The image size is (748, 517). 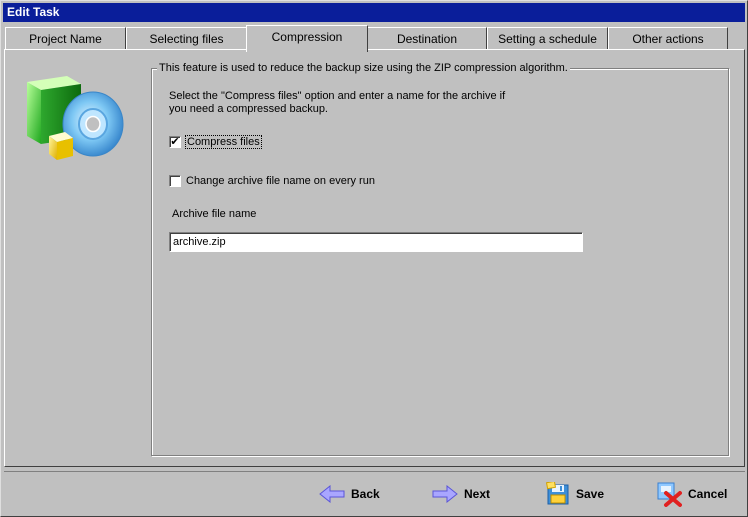 I want to click on tab-selecting-files: Selecting files, so click(x=186, y=38).